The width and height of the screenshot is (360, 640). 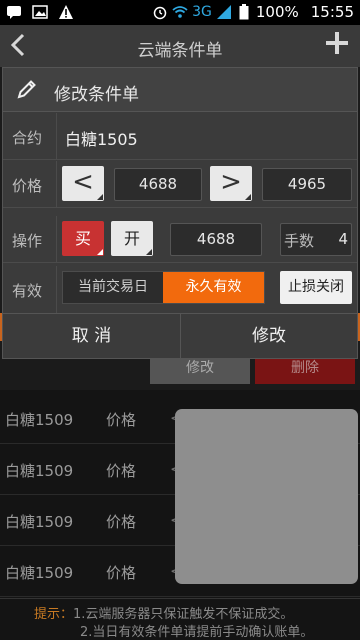 What do you see at coordinates (213, 287) in the screenshot?
I see `validity-forever-option: 永久有效` at bounding box center [213, 287].